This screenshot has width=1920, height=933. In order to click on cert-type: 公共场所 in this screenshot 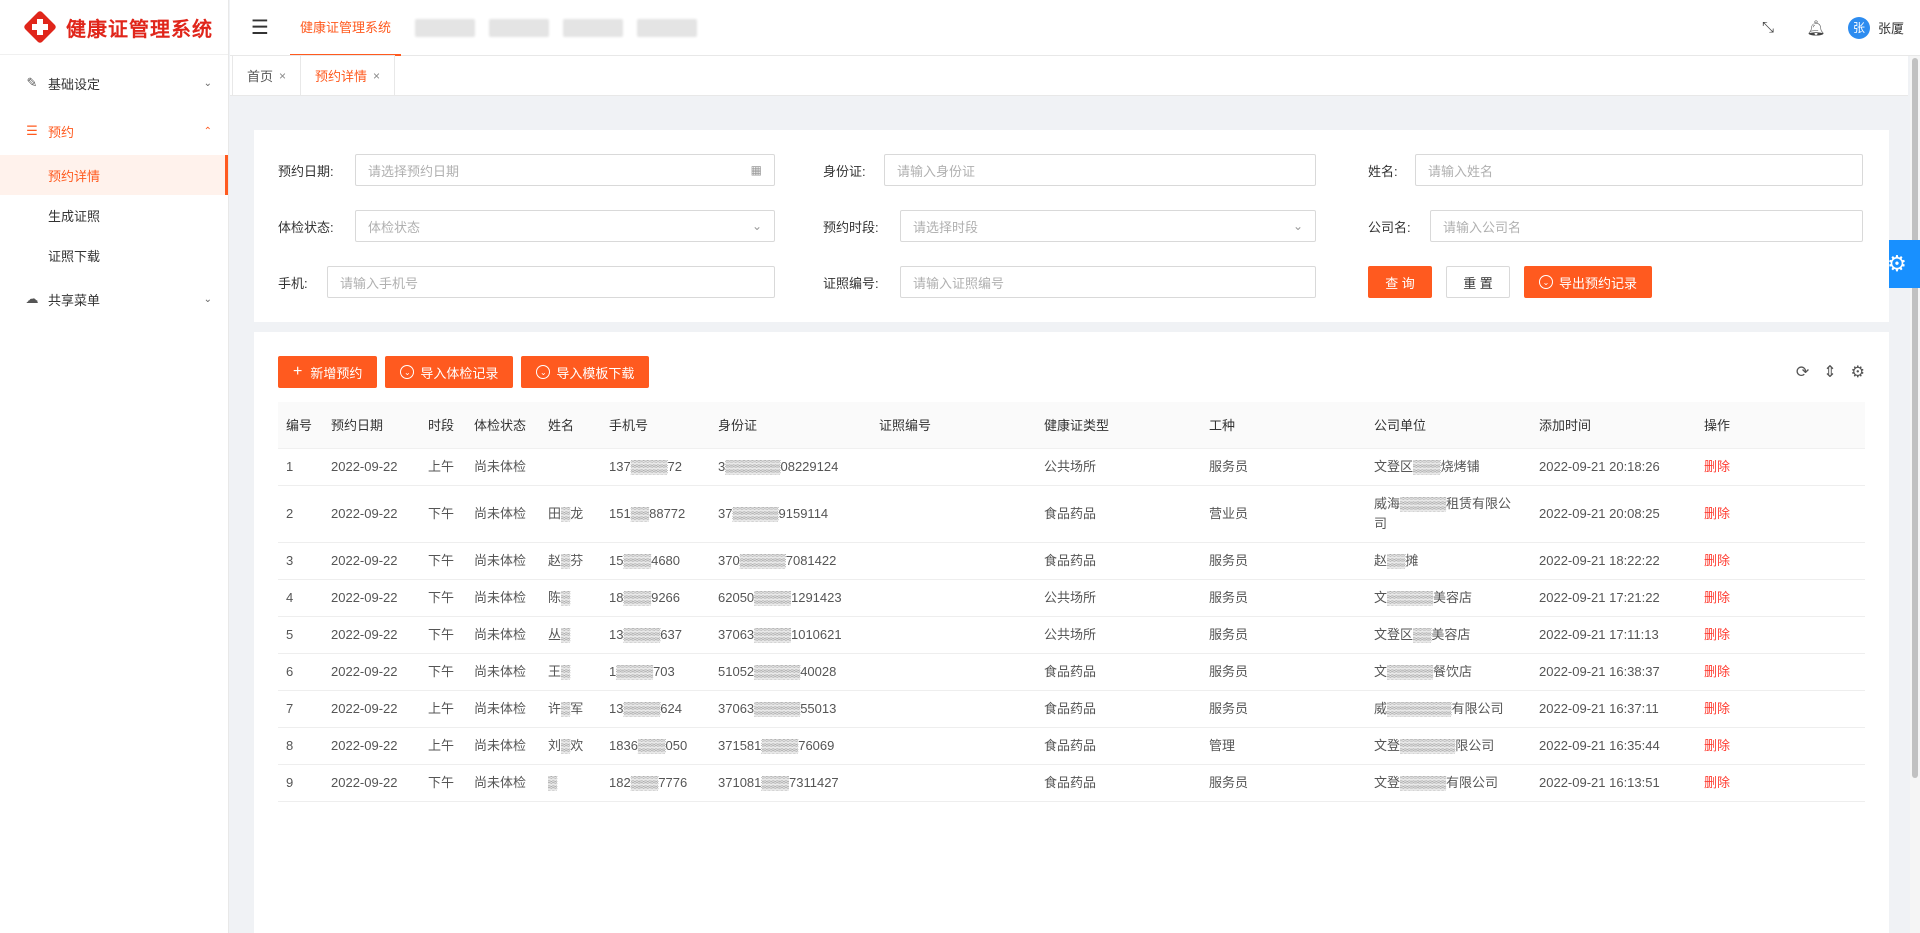, I will do `click(1118, 467)`.